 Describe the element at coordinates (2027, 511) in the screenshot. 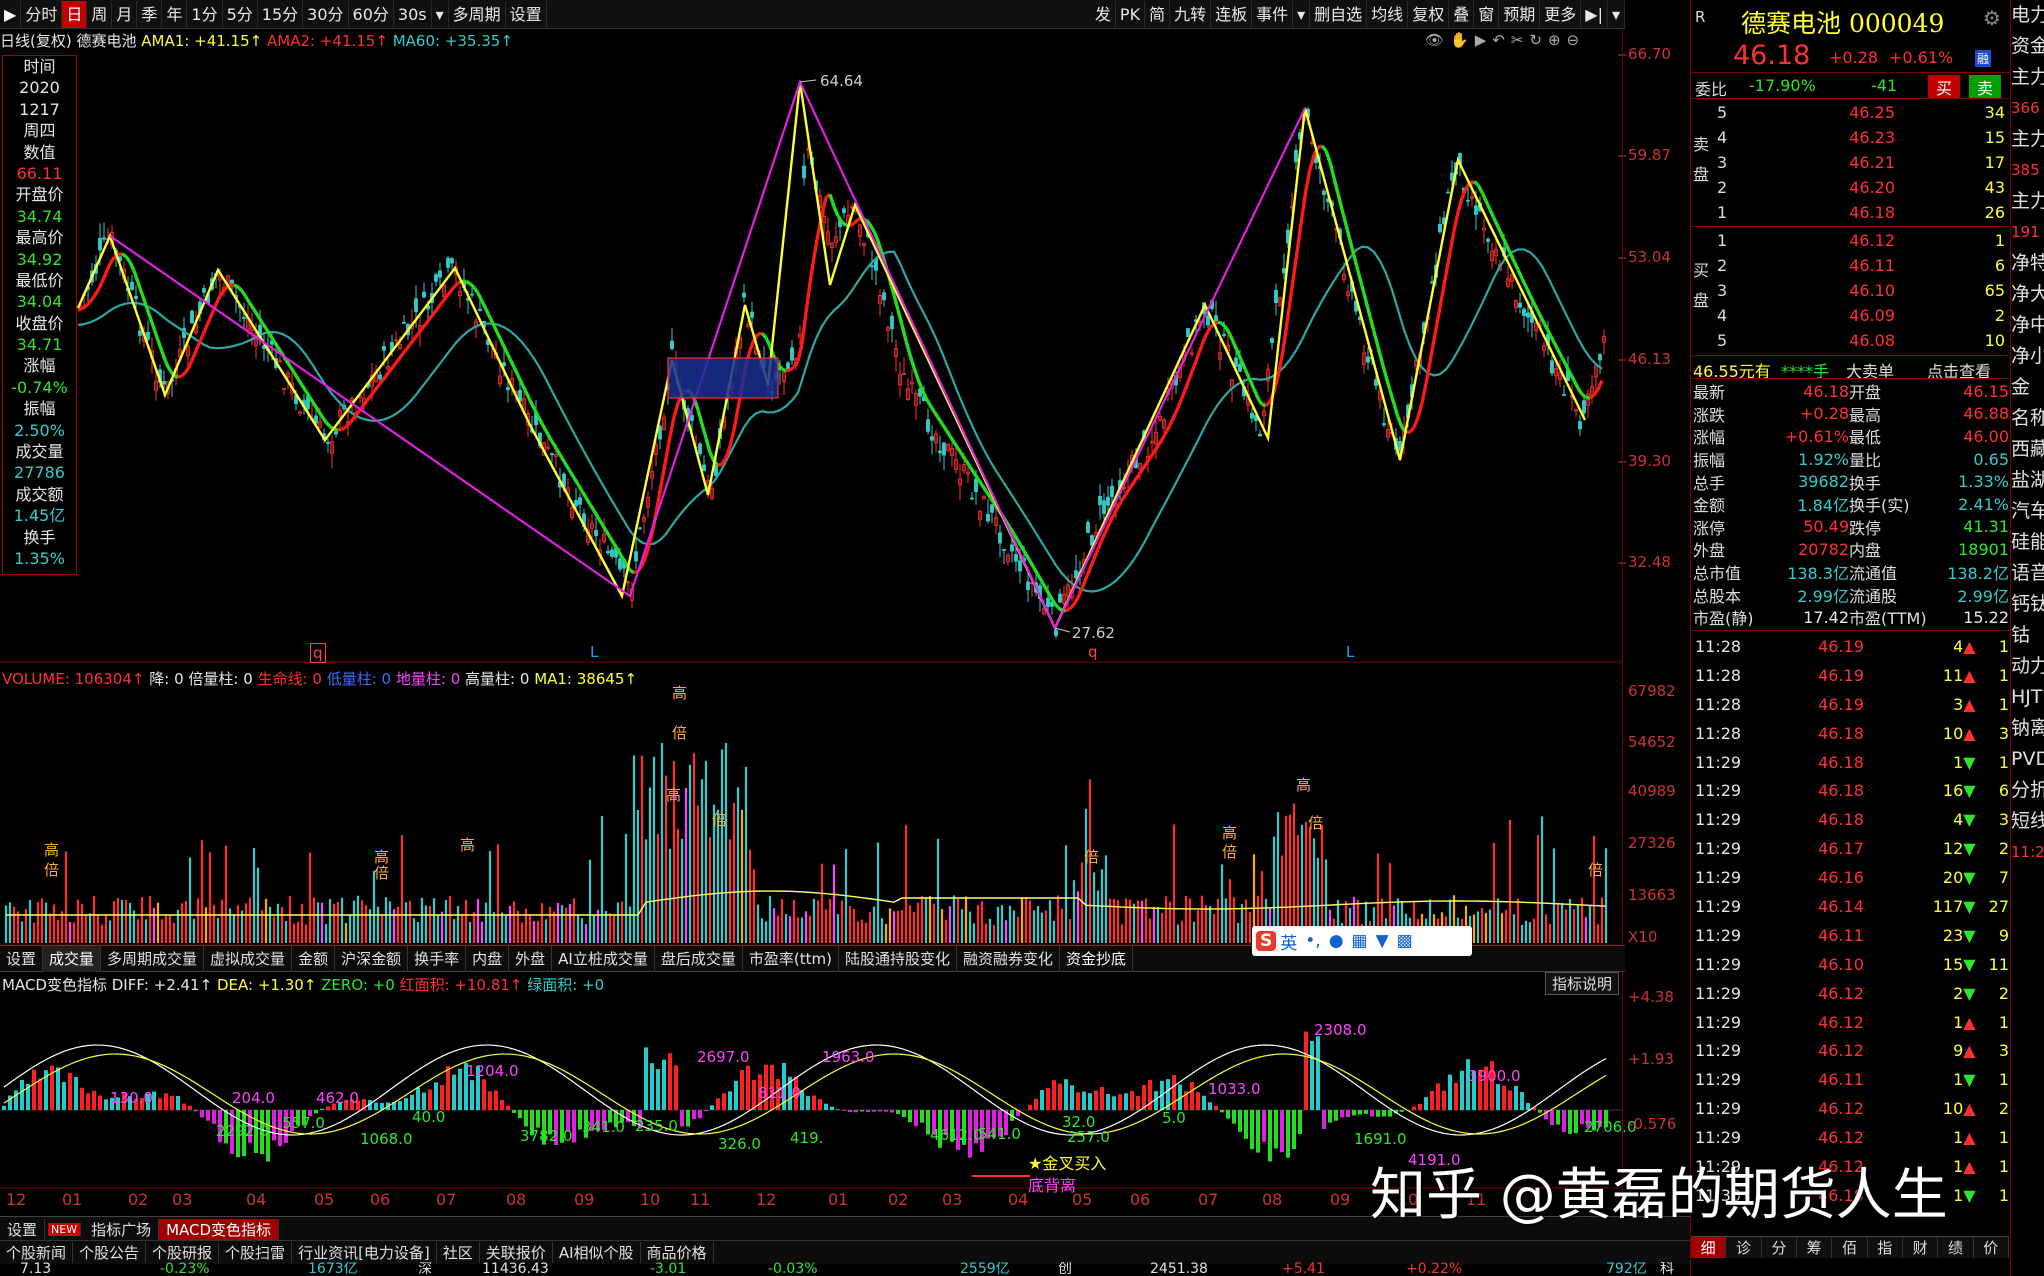

I see `sector-item: 汽车` at that location.